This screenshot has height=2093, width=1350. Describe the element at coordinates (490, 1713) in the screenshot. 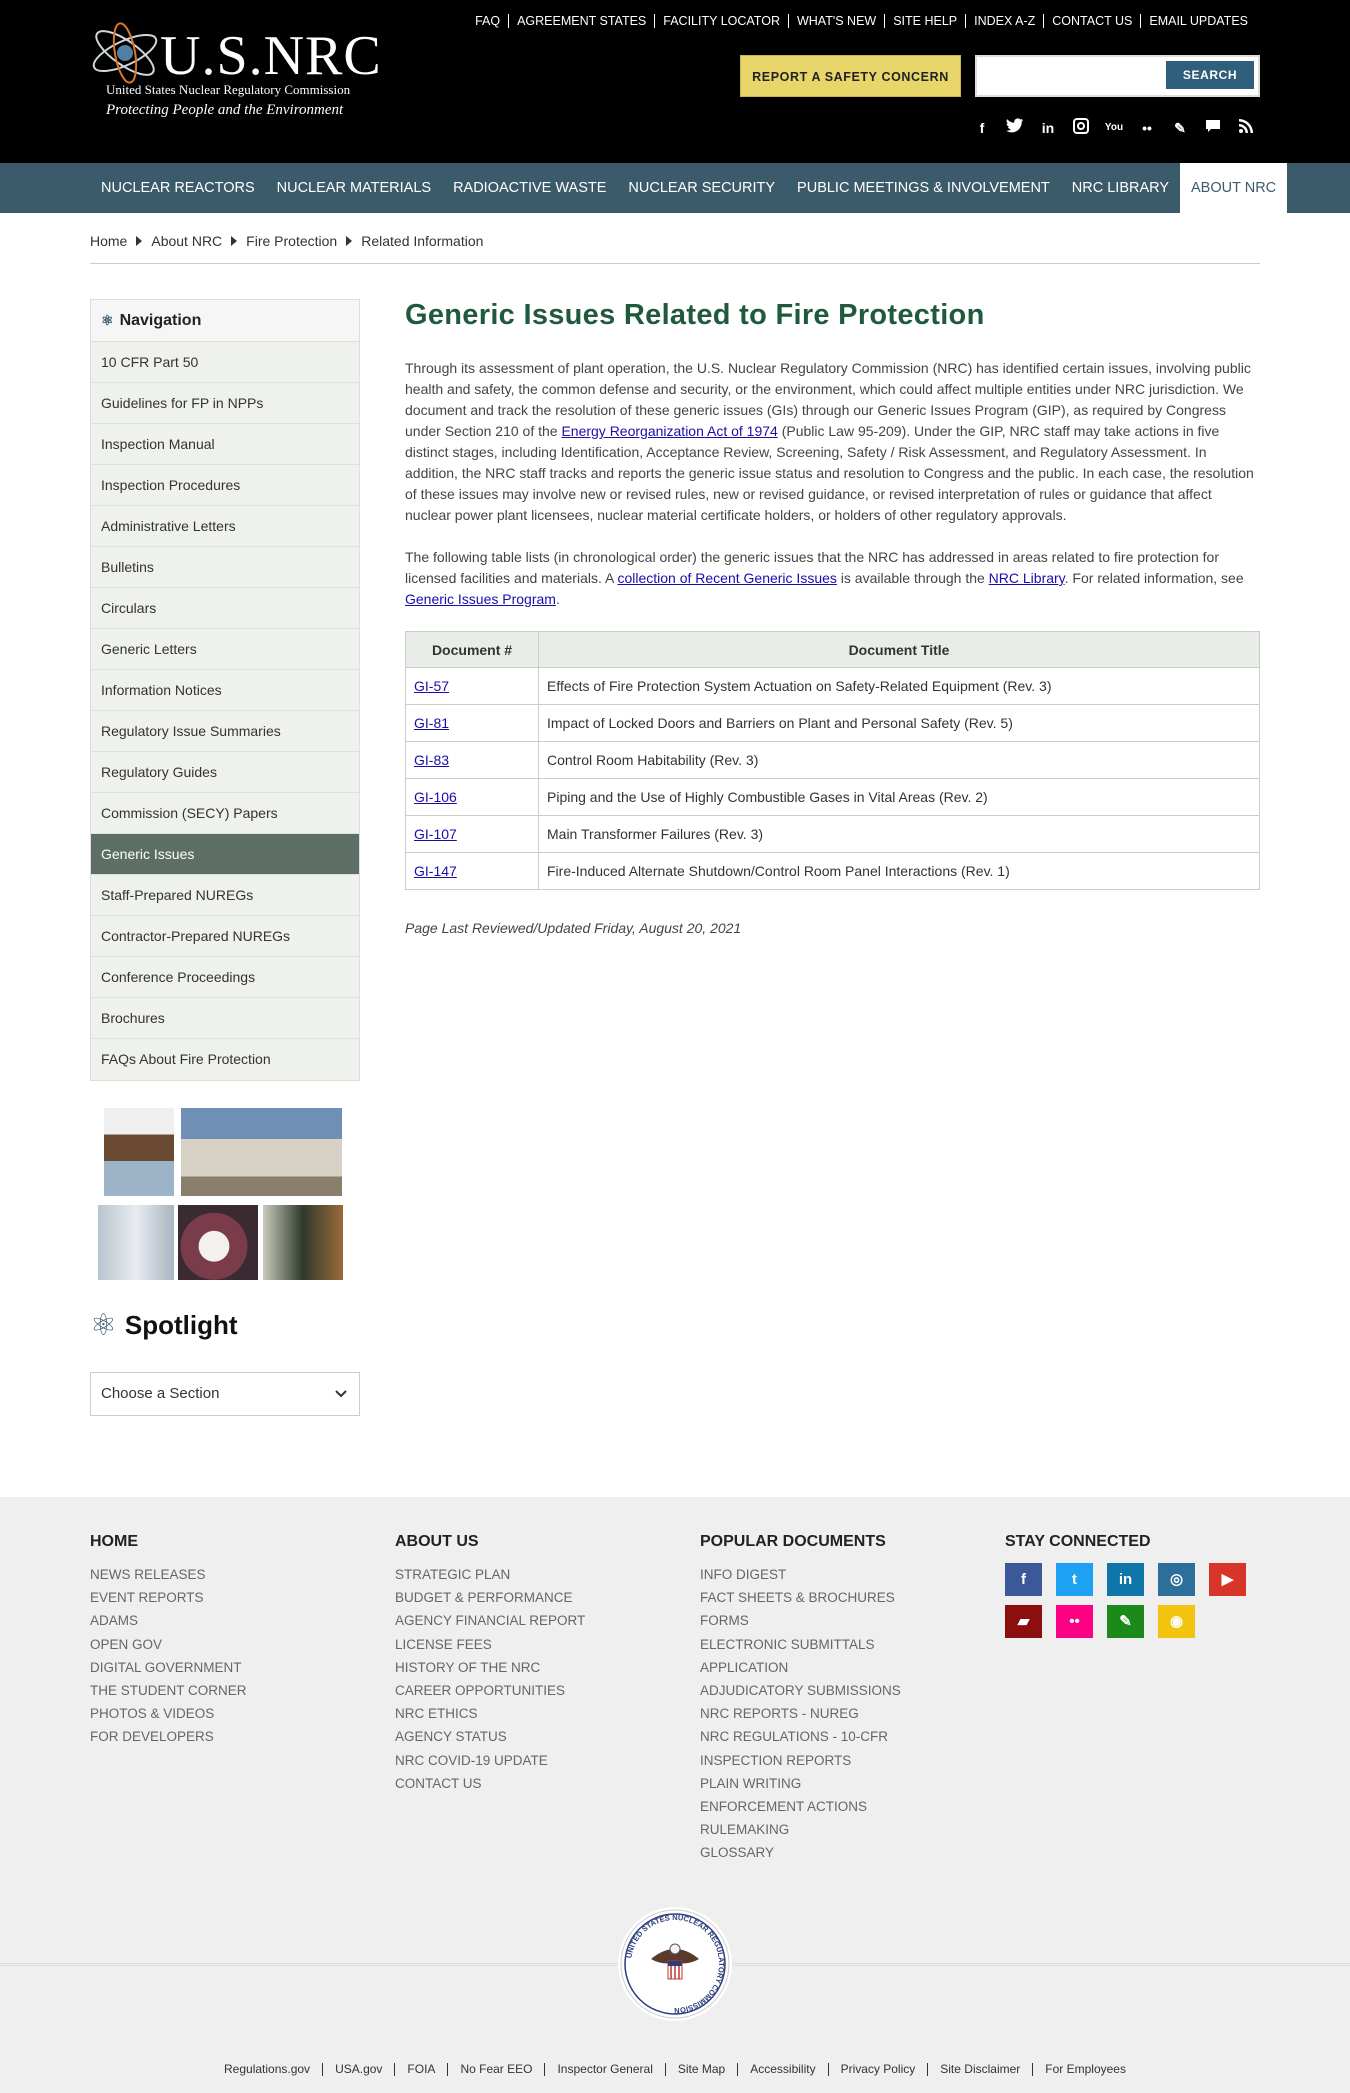

I see `footer-link: NRC ETHICS` at that location.